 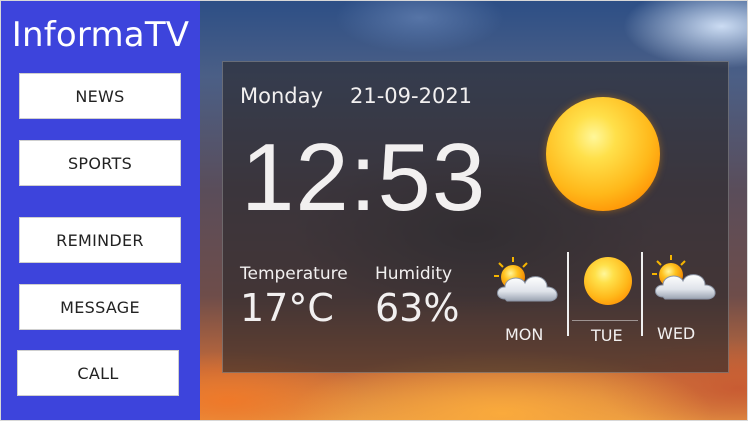 I want to click on forecast-underline, so click(x=605, y=320).